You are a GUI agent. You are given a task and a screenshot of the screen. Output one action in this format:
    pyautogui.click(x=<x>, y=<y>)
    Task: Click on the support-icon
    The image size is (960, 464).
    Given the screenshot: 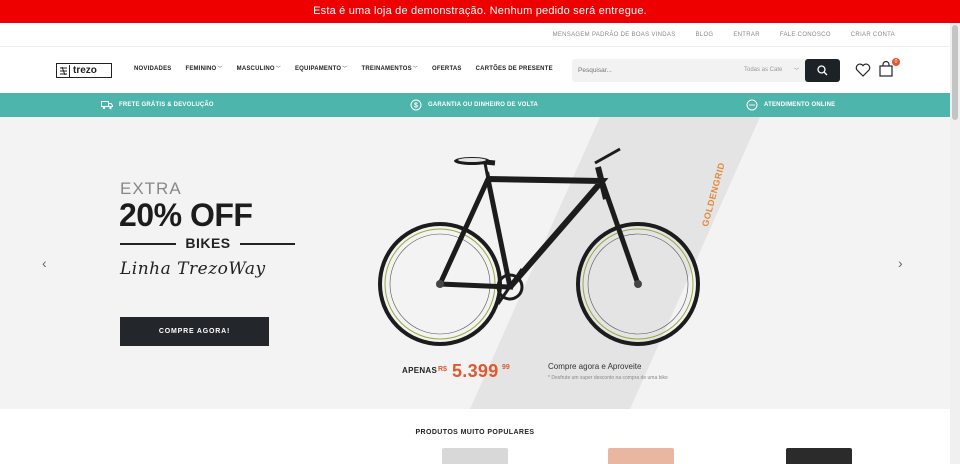 What is the action you would take?
    pyautogui.click(x=752, y=105)
    